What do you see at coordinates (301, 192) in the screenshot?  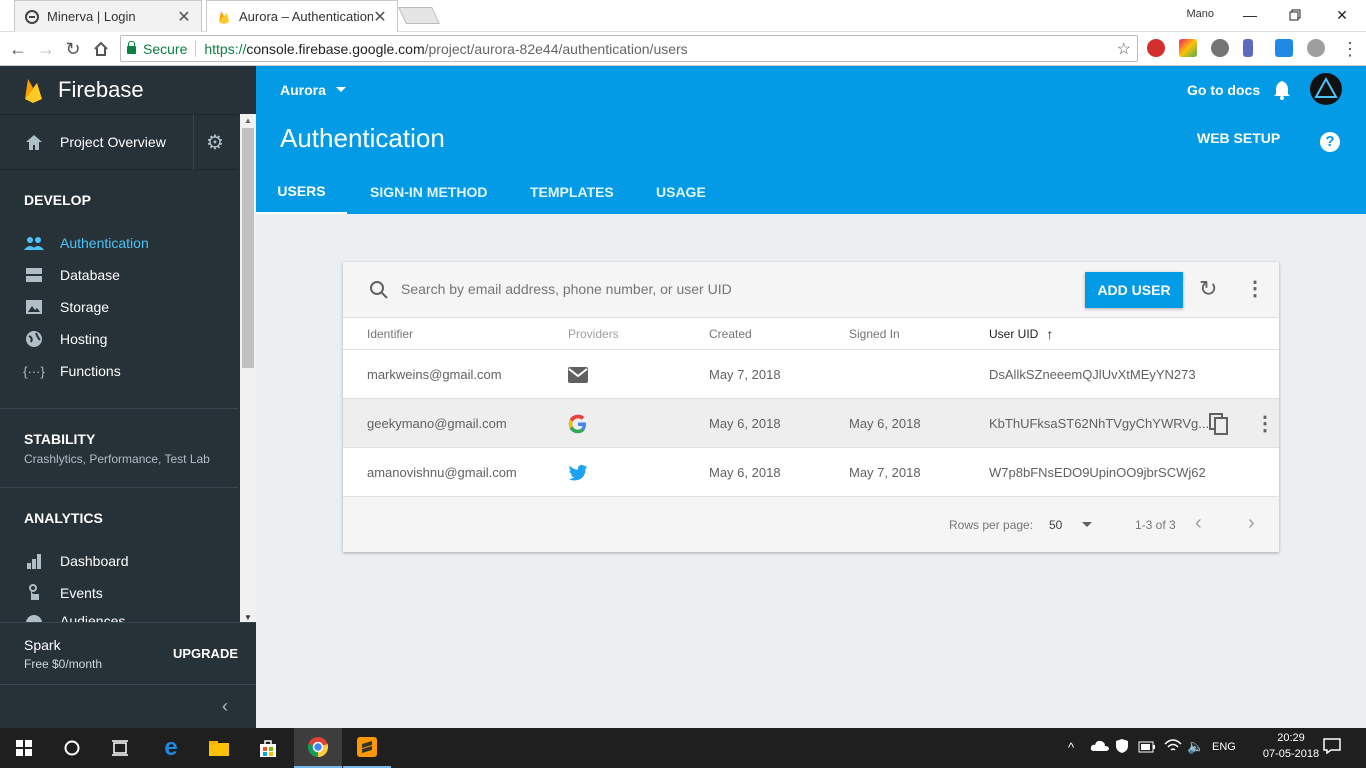 I see `tab-users: USERS` at bounding box center [301, 192].